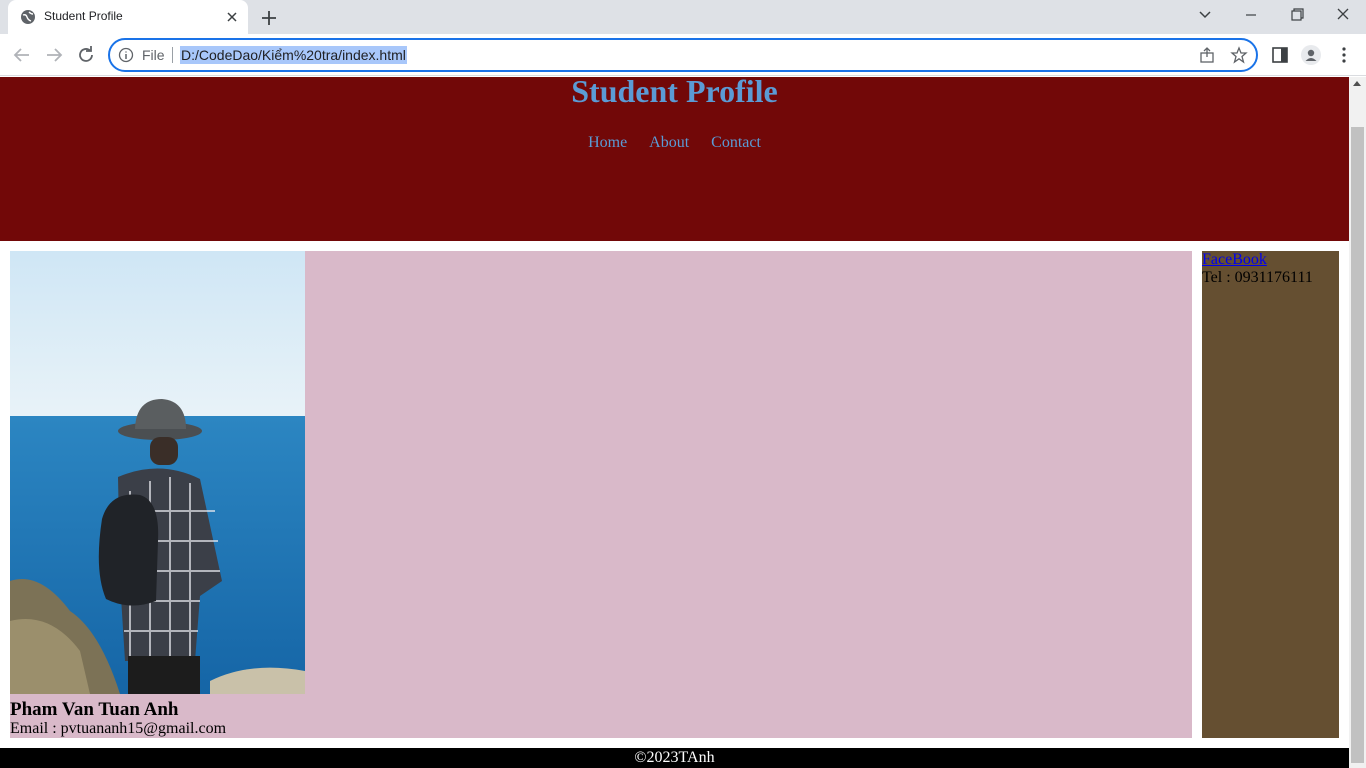 Image resolution: width=1366 pixels, height=768 pixels. What do you see at coordinates (157, 472) in the screenshot?
I see `profile-photo` at bounding box center [157, 472].